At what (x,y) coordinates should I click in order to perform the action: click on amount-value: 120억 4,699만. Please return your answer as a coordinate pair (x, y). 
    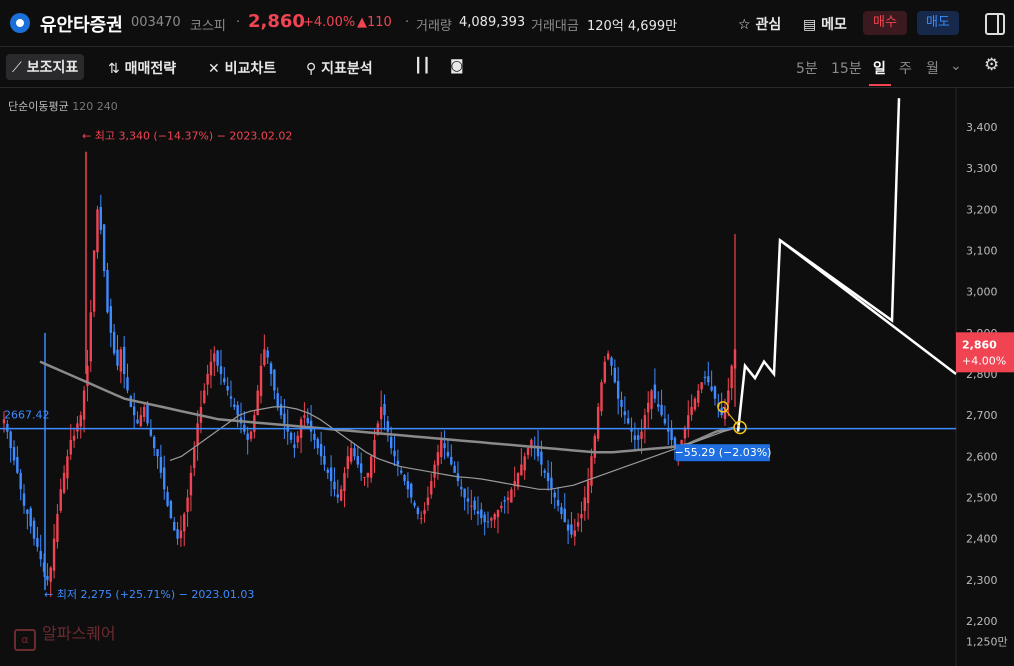
    Looking at the image, I should click on (632, 26).